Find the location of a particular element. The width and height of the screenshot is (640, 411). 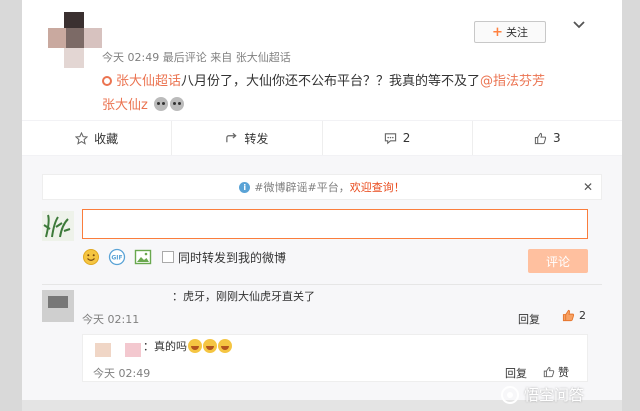

reply-time: 今天 02:49 is located at coordinates (122, 373).